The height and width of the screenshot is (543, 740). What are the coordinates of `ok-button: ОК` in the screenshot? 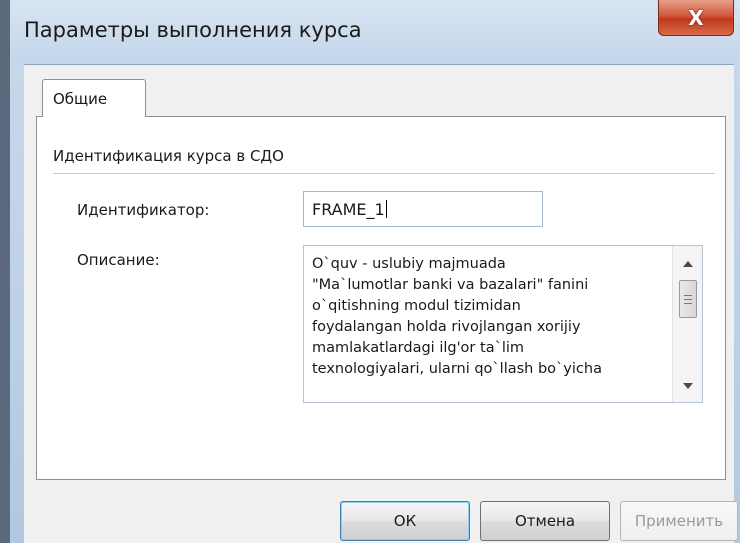 It's located at (405, 521).